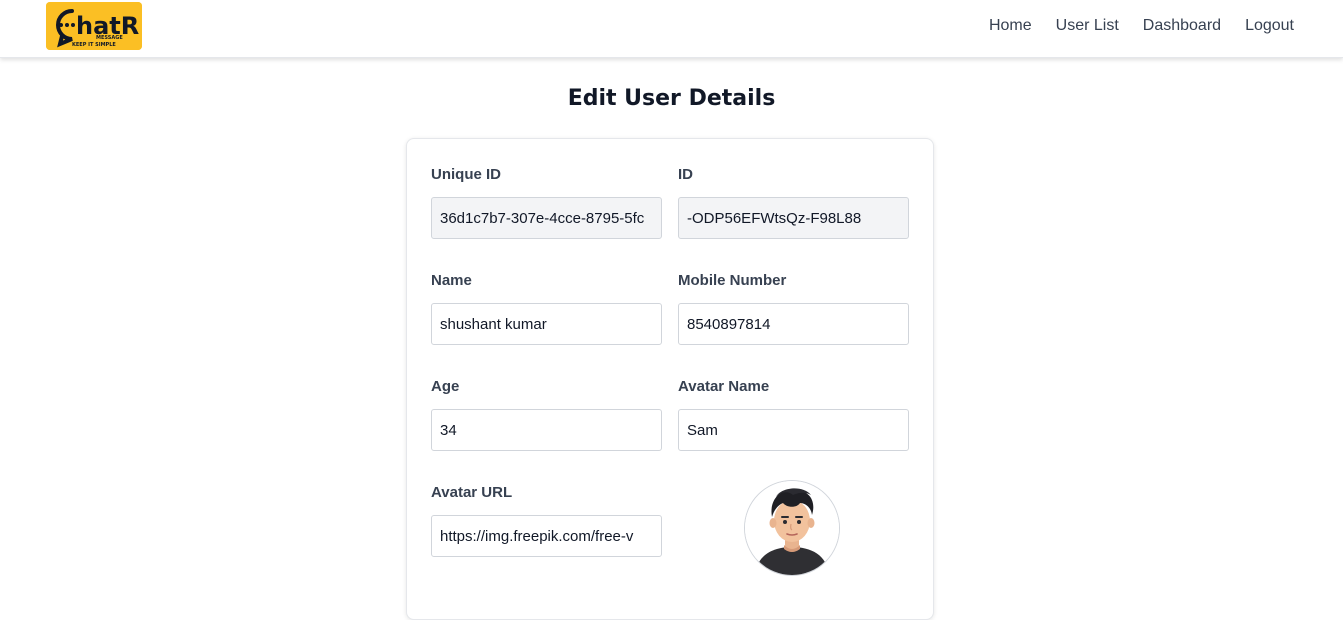  I want to click on nav-links: Home User List Dashboard Logout, so click(1141, 26).